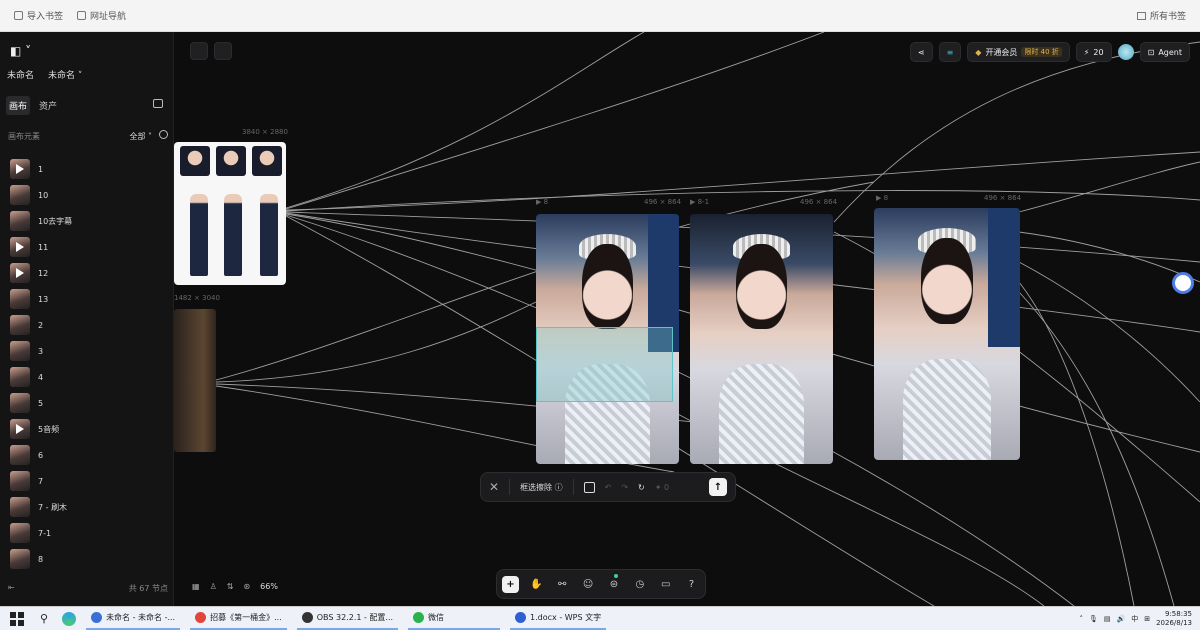  I want to click on door-image, so click(195, 380).